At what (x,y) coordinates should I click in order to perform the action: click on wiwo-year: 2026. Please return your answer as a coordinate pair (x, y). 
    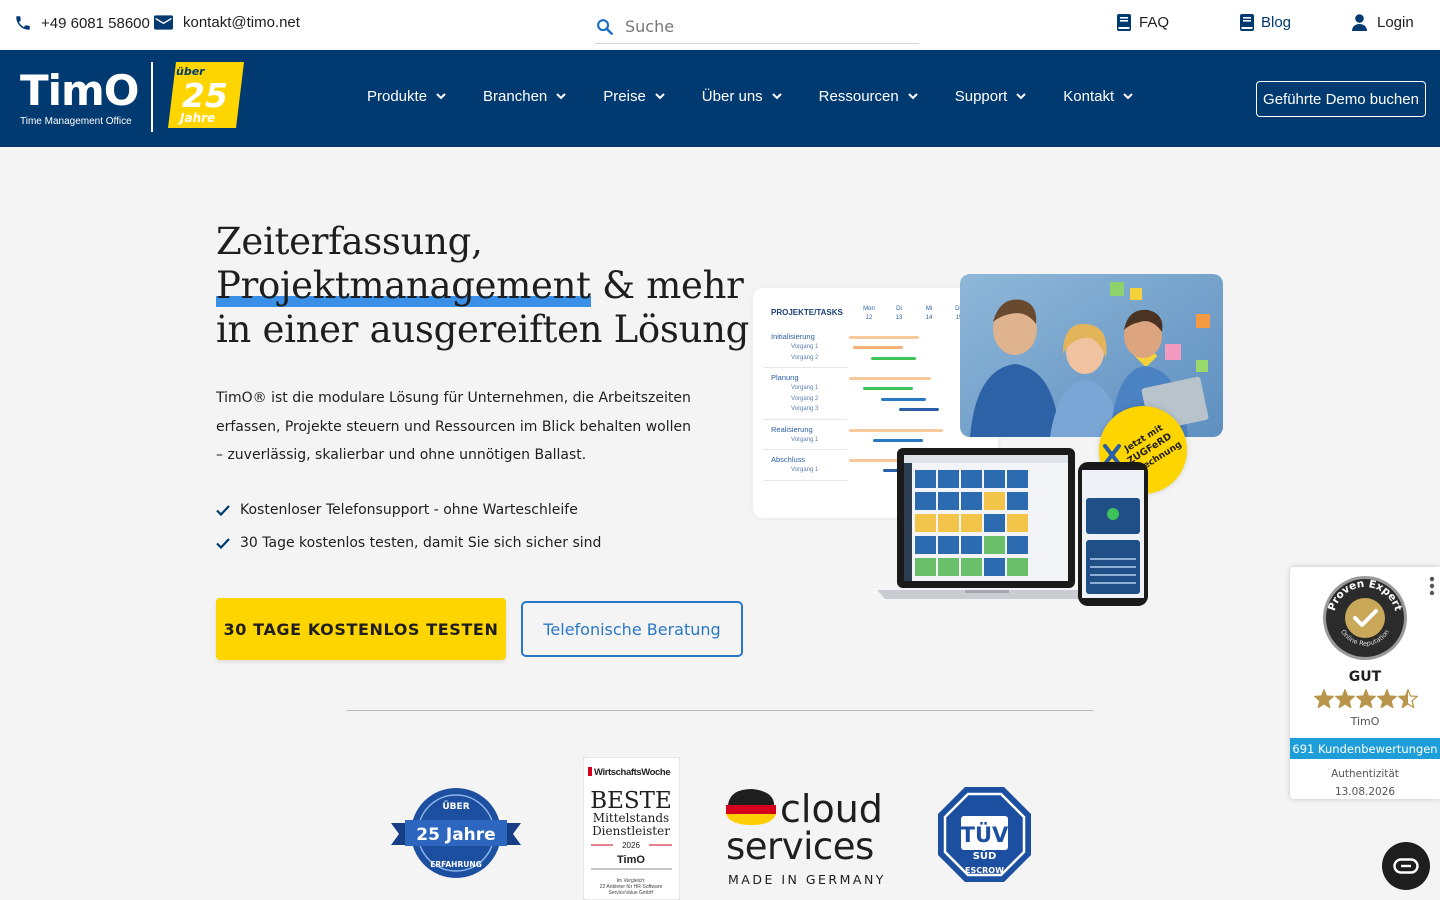
    Looking at the image, I should click on (631, 845).